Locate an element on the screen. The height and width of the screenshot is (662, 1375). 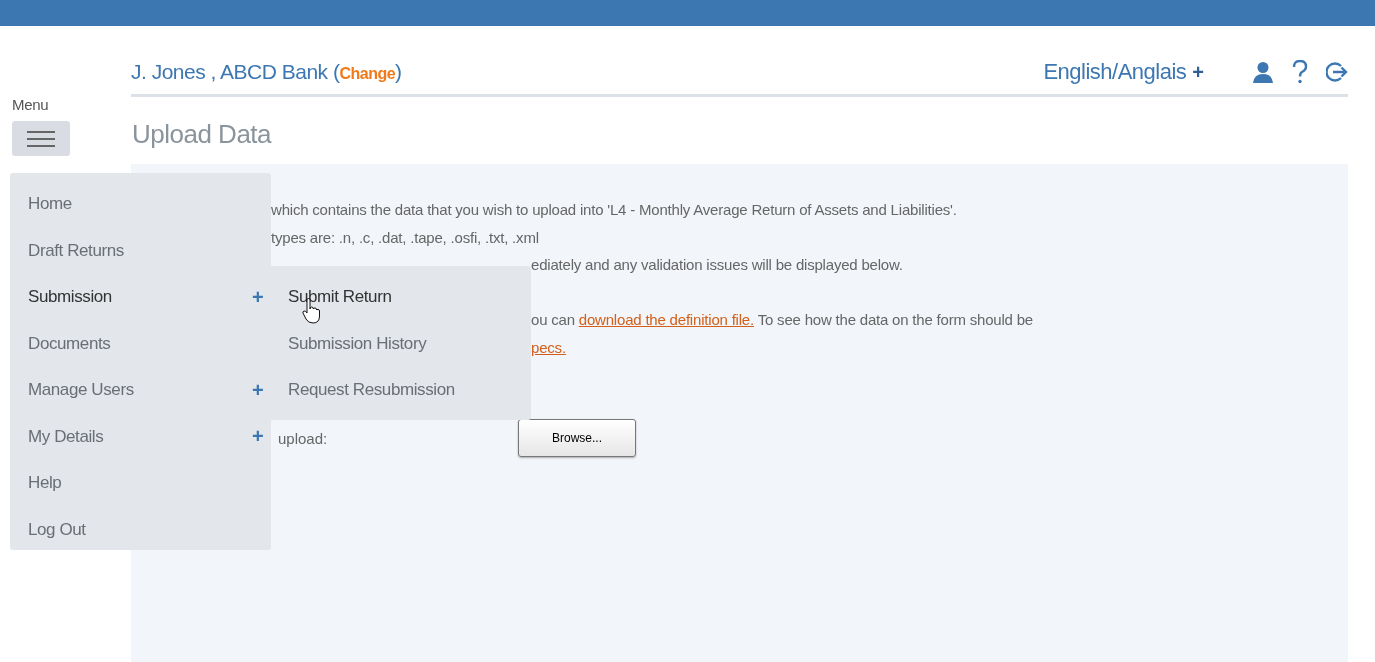
menu-item: My Details is located at coordinates (66, 436).